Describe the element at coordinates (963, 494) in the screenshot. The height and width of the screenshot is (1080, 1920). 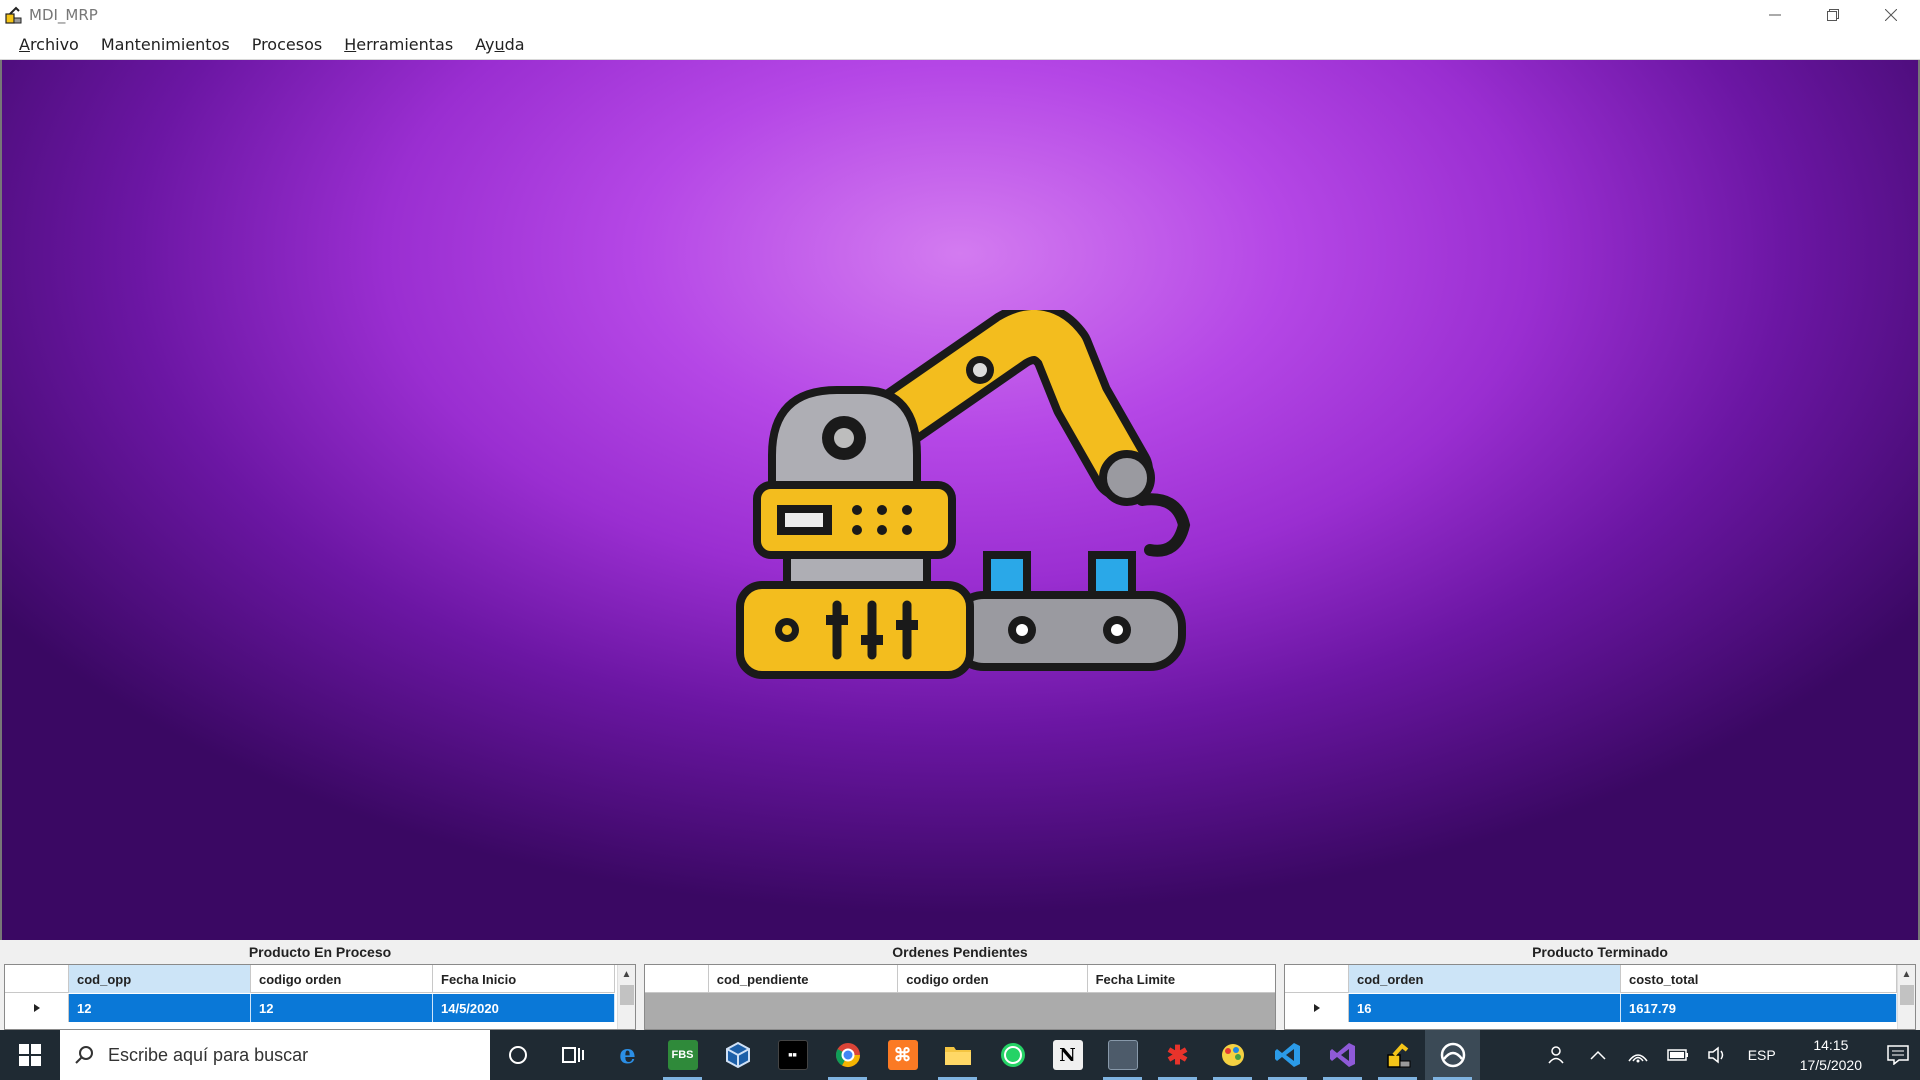
I see `robot-arm-factory-icon` at that location.